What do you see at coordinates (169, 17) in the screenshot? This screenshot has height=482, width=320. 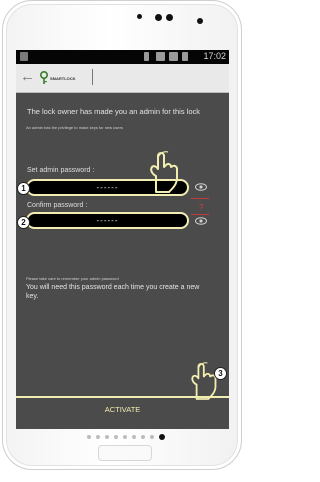 I see `sensor-dot` at bounding box center [169, 17].